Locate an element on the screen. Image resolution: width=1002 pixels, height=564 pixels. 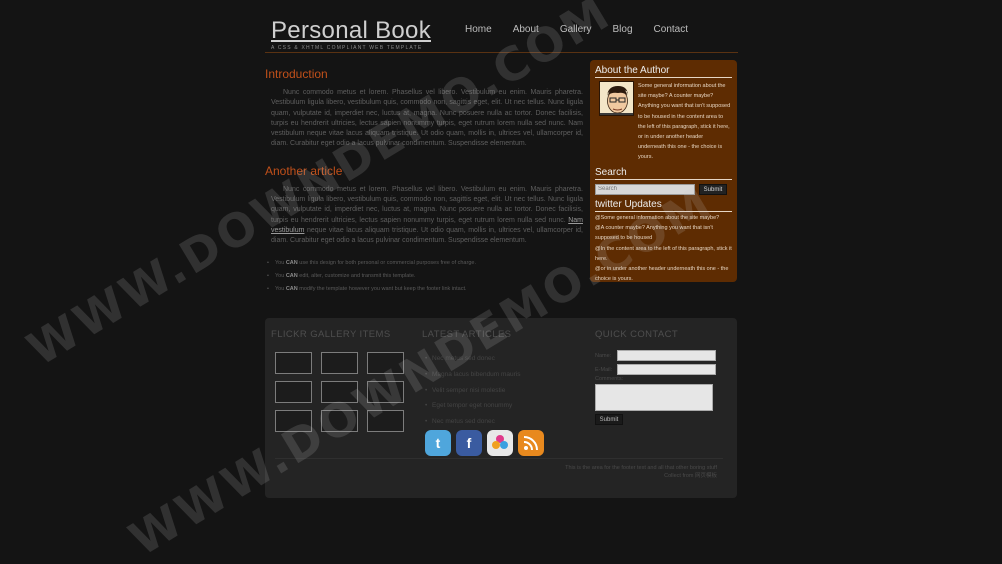
rss-icon-graphic is located at coordinates (530, 443).